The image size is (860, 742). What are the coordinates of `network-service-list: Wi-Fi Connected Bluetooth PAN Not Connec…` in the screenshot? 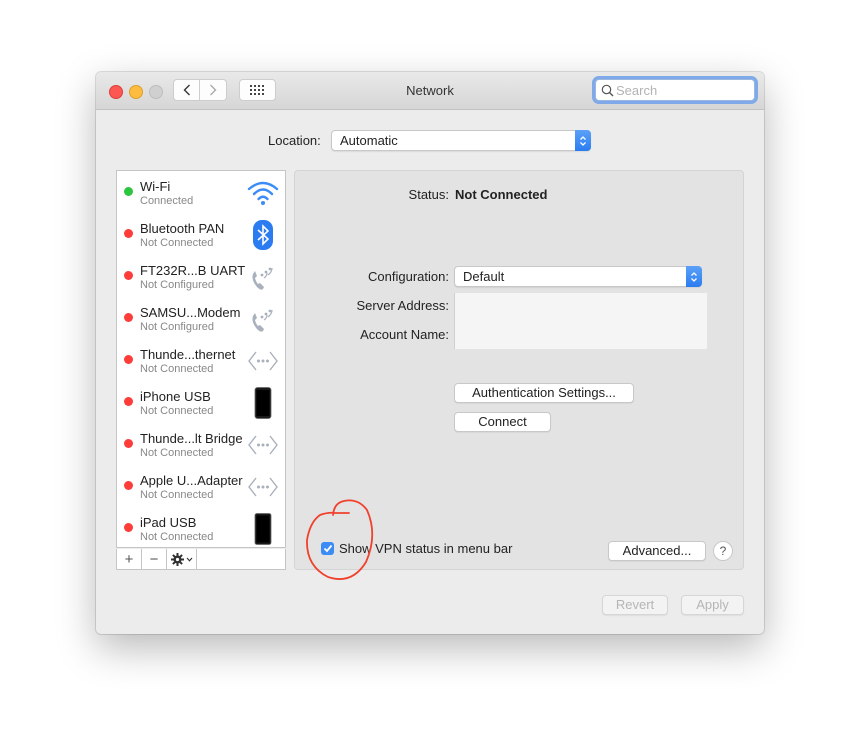 It's located at (201, 359).